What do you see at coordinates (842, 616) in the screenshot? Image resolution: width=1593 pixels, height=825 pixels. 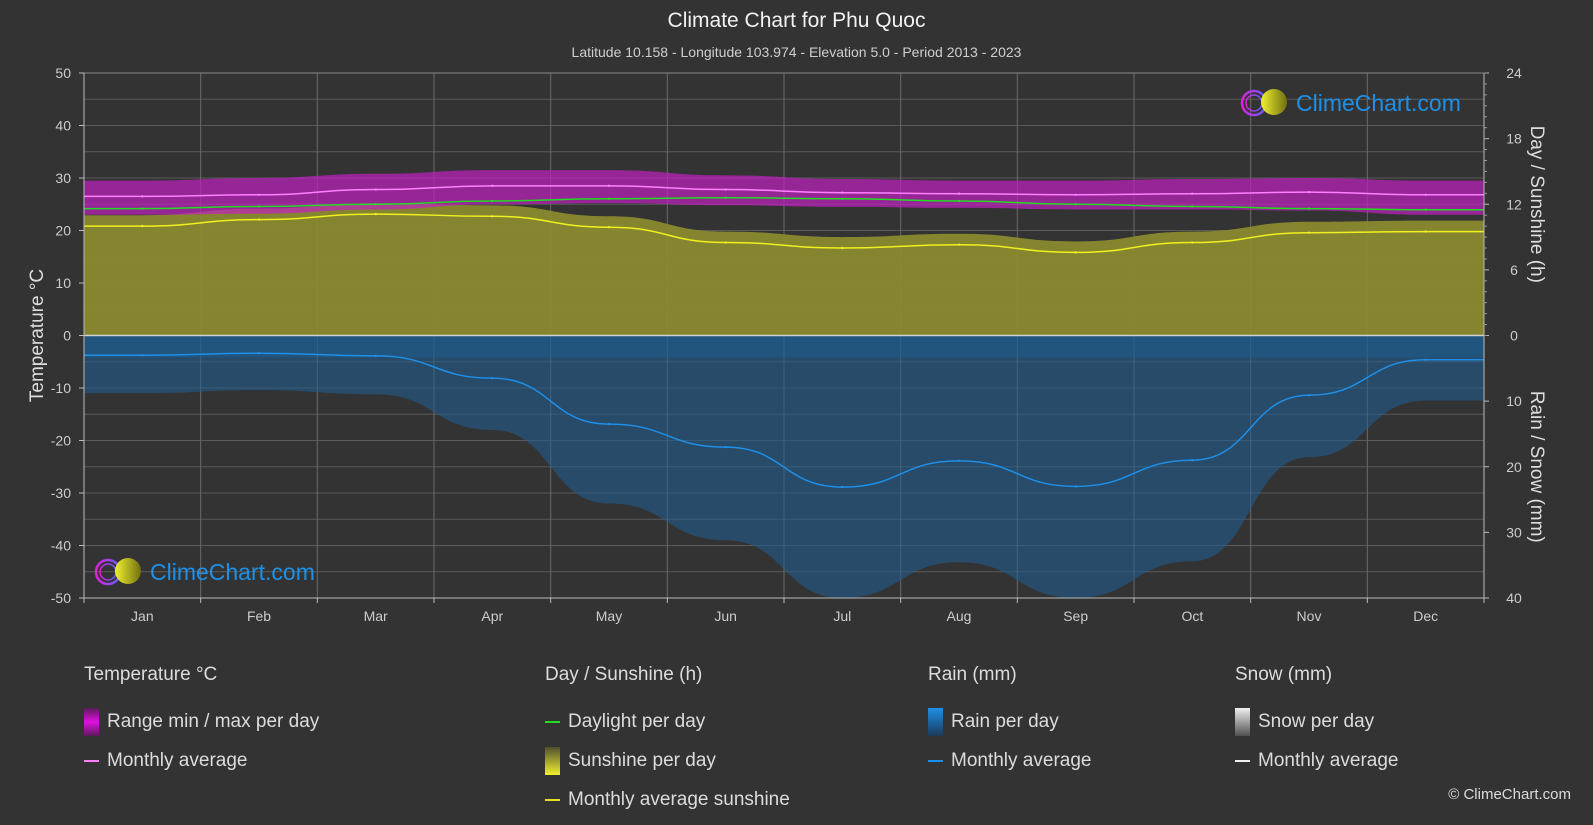 I see `month-label: Jul` at bounding box center [842, 616].